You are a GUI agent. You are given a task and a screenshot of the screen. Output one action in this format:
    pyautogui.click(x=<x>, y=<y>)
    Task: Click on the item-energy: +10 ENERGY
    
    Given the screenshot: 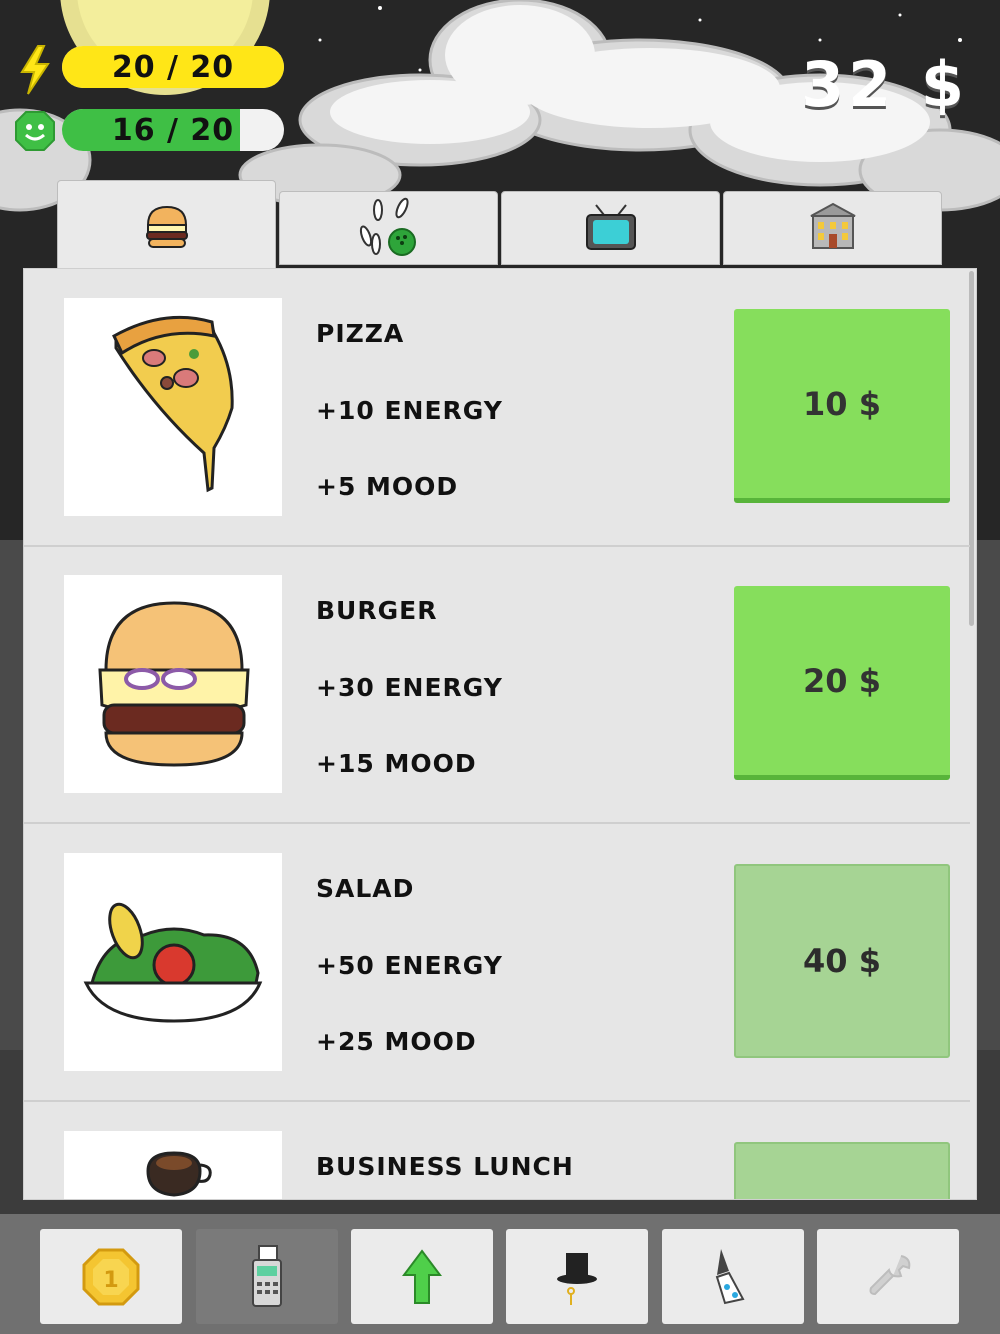 What is the action you would take?
    pyautogui.click(x=409, y=410)
    